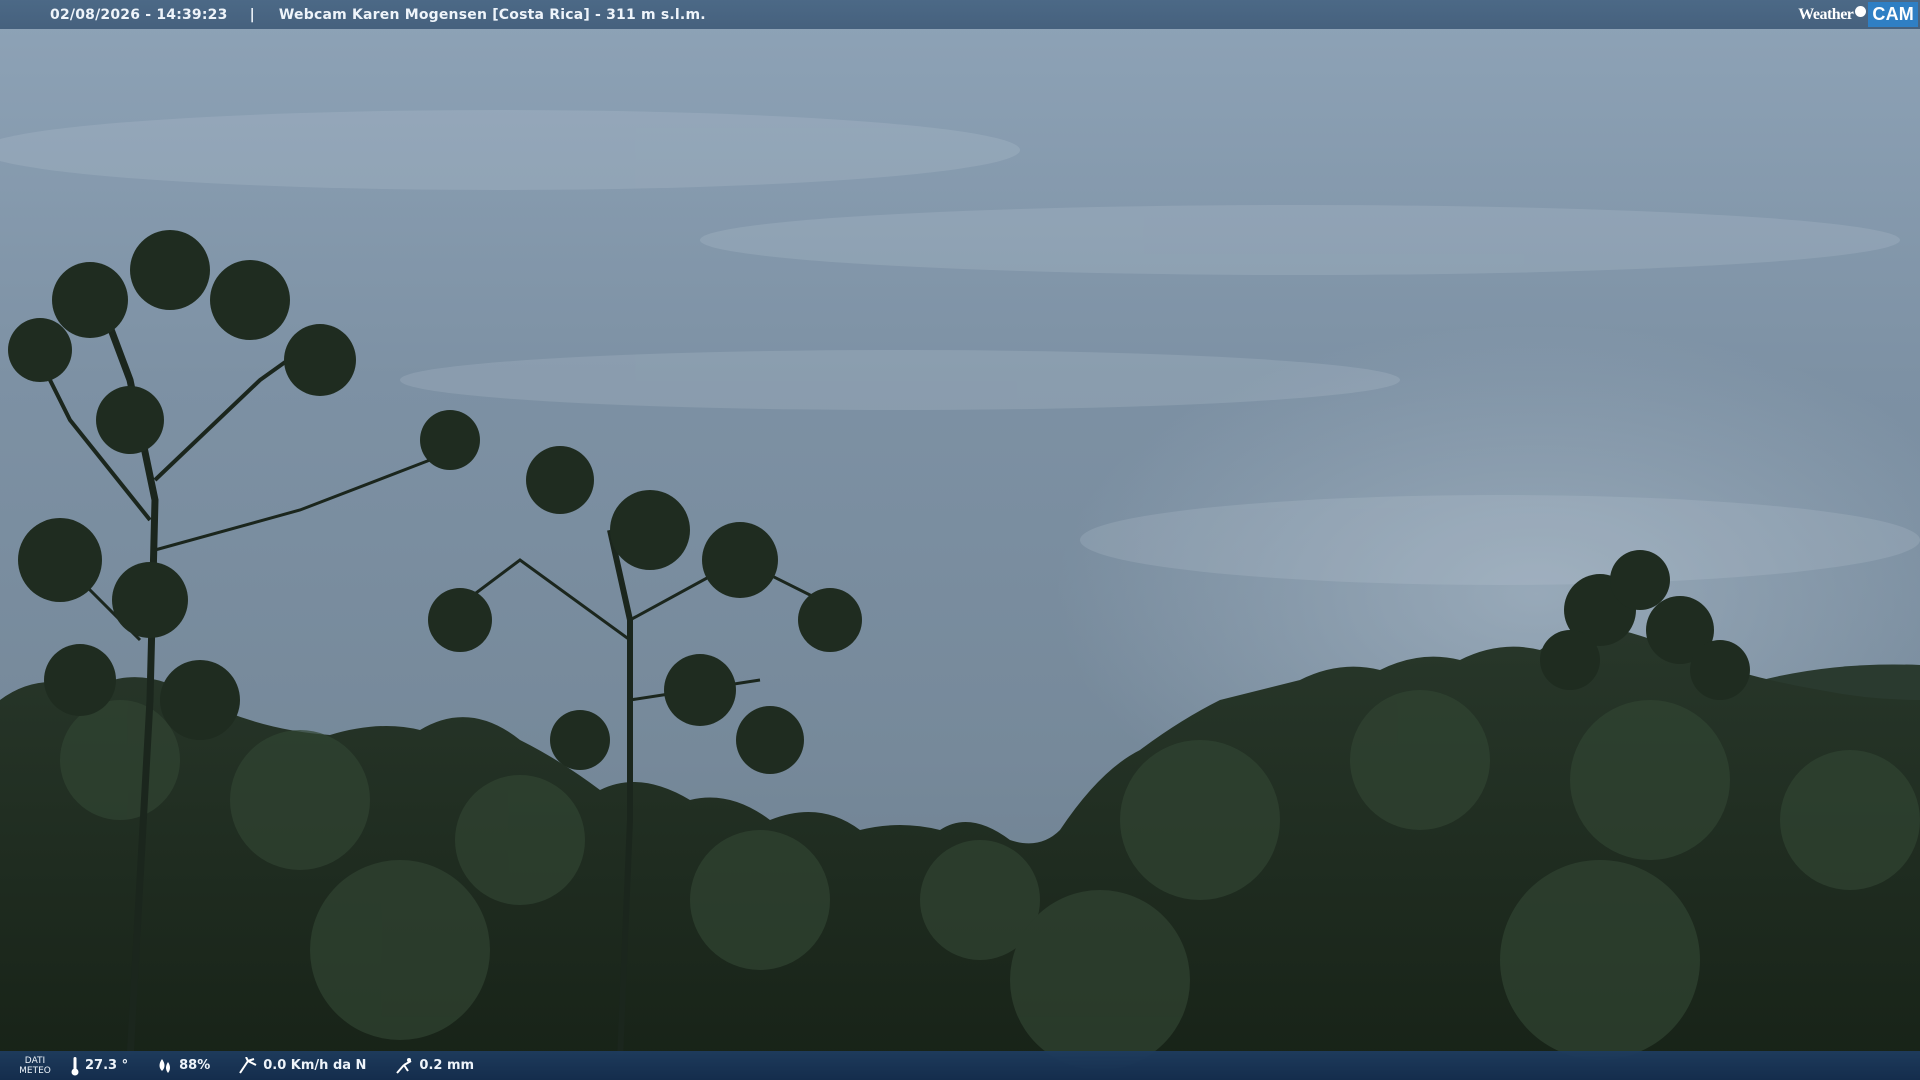 The image size is (1920, 1080). Describe the element at coordinates (1826, 14) in the screenshot. I see `logo-weather-text: Weather` at that location.